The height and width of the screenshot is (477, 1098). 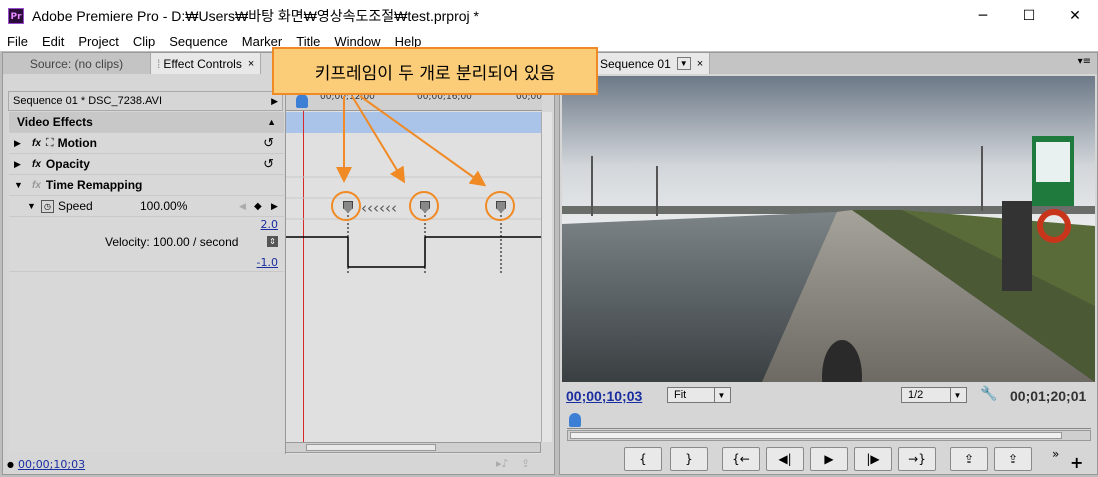 I want to click on maximize-button: ☐, so click(x=1029, y=15).